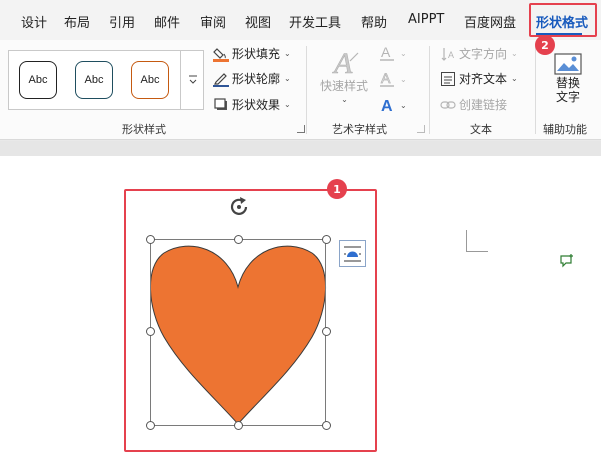 The height and width of the screenshot is (473, 601). Describe the element at coordinates (77, 21) in the screenshot. I see `tab-layout: 布局` at that location.